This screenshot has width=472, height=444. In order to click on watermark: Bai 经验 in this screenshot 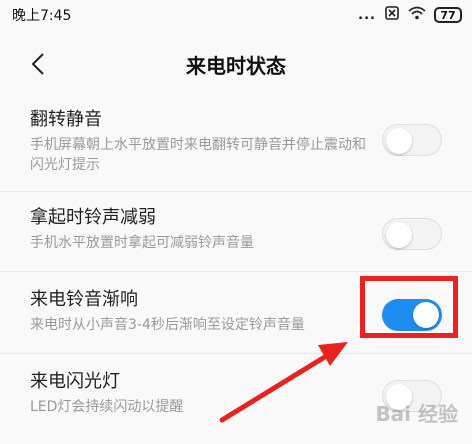, I will do `click(416, 414)`.